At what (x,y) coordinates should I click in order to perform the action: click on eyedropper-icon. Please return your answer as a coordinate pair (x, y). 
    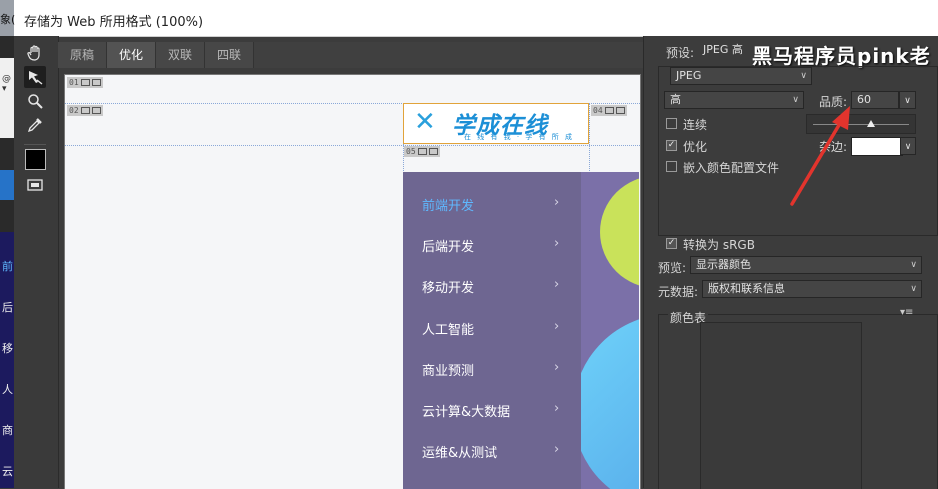
    Looking at the image, I should click on (35, 125).